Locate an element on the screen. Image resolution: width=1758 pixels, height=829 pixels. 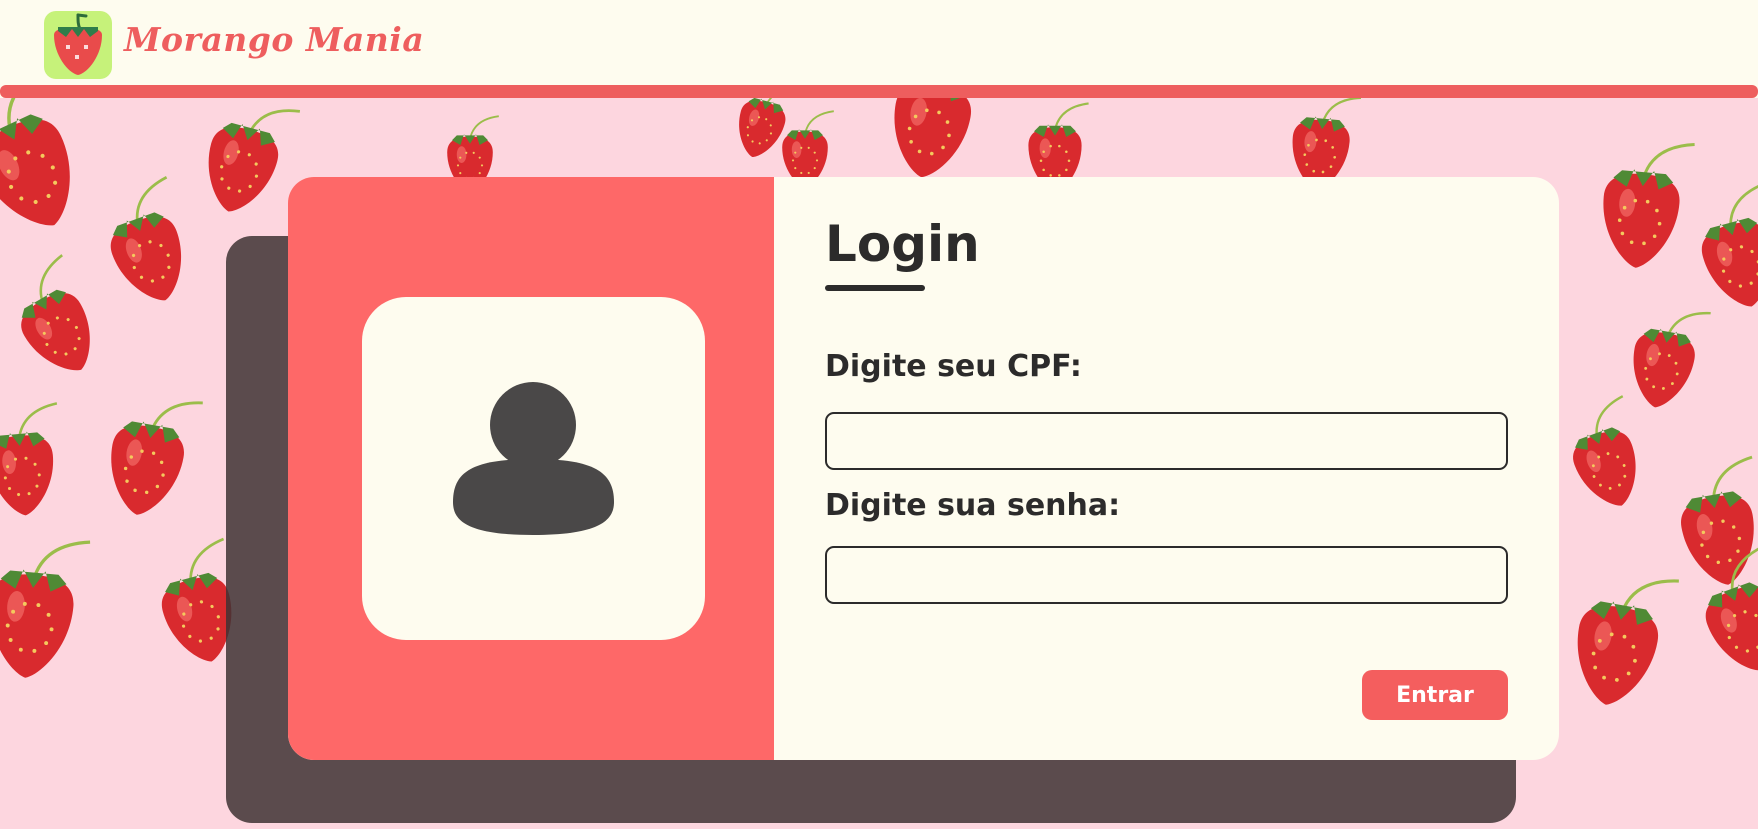
password-label: Digite sua senha: is located at coordinates (973, 505).